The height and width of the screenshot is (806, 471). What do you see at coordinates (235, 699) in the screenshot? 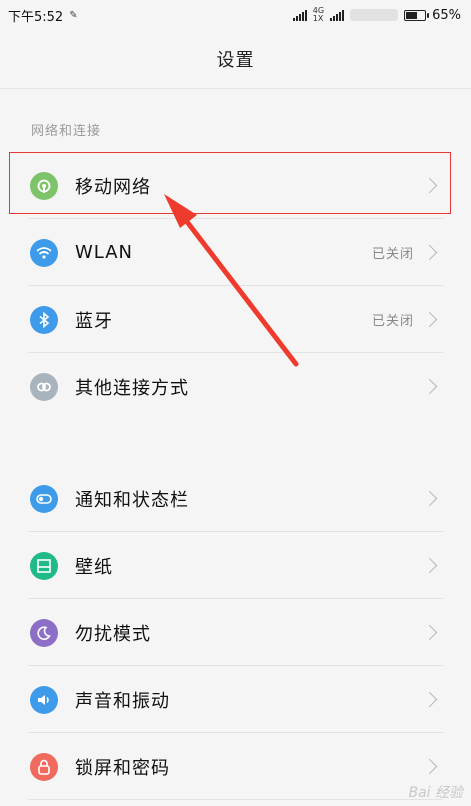
I see `row-sound-vibration: 声音和振动` at bounding box center [235, 699].